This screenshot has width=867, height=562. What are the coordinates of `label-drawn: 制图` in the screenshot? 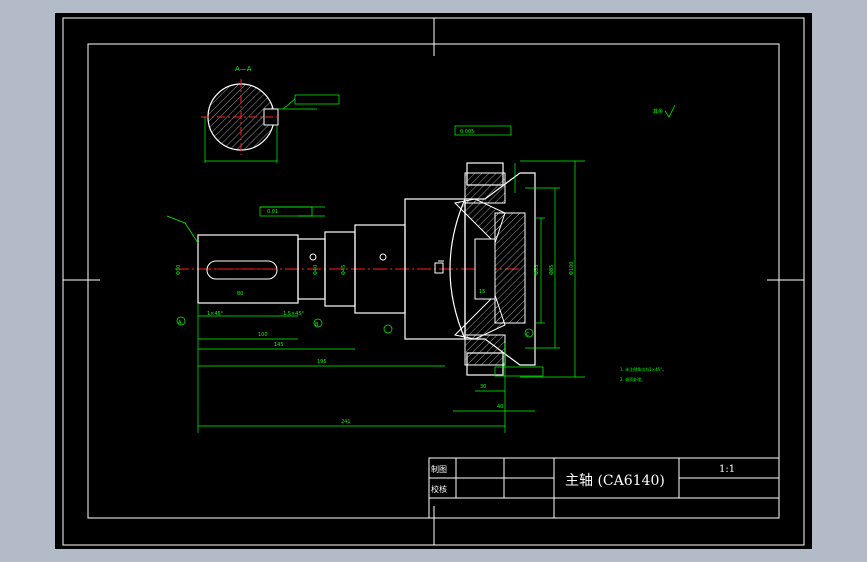 It's located at (439, 469).